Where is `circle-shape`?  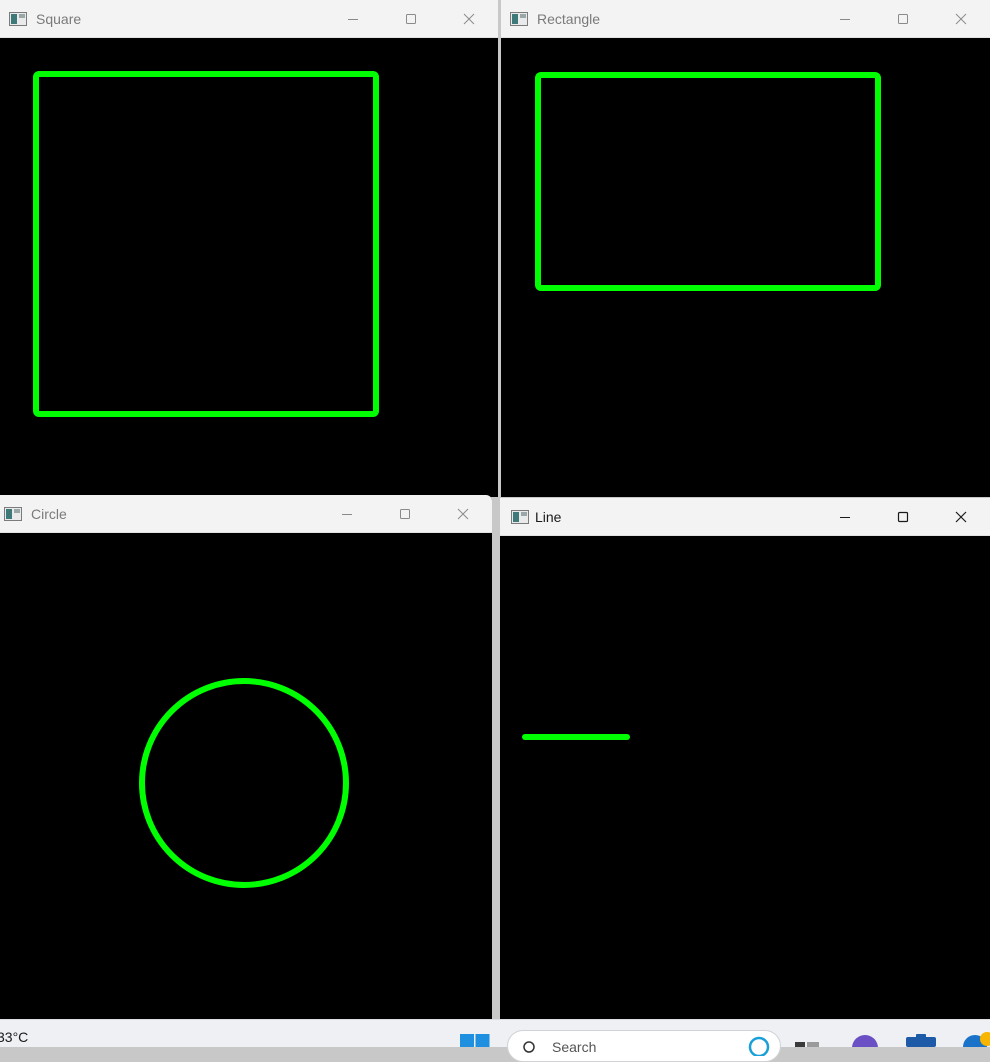
circle-shape is located at coordinates (244, 783).